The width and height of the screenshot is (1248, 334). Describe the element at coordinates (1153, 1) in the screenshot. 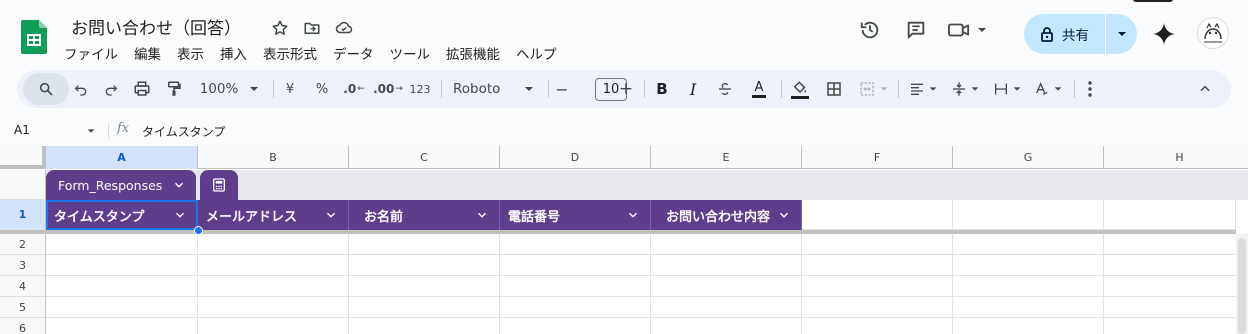

I see `top-tooltip-stub` at that location.